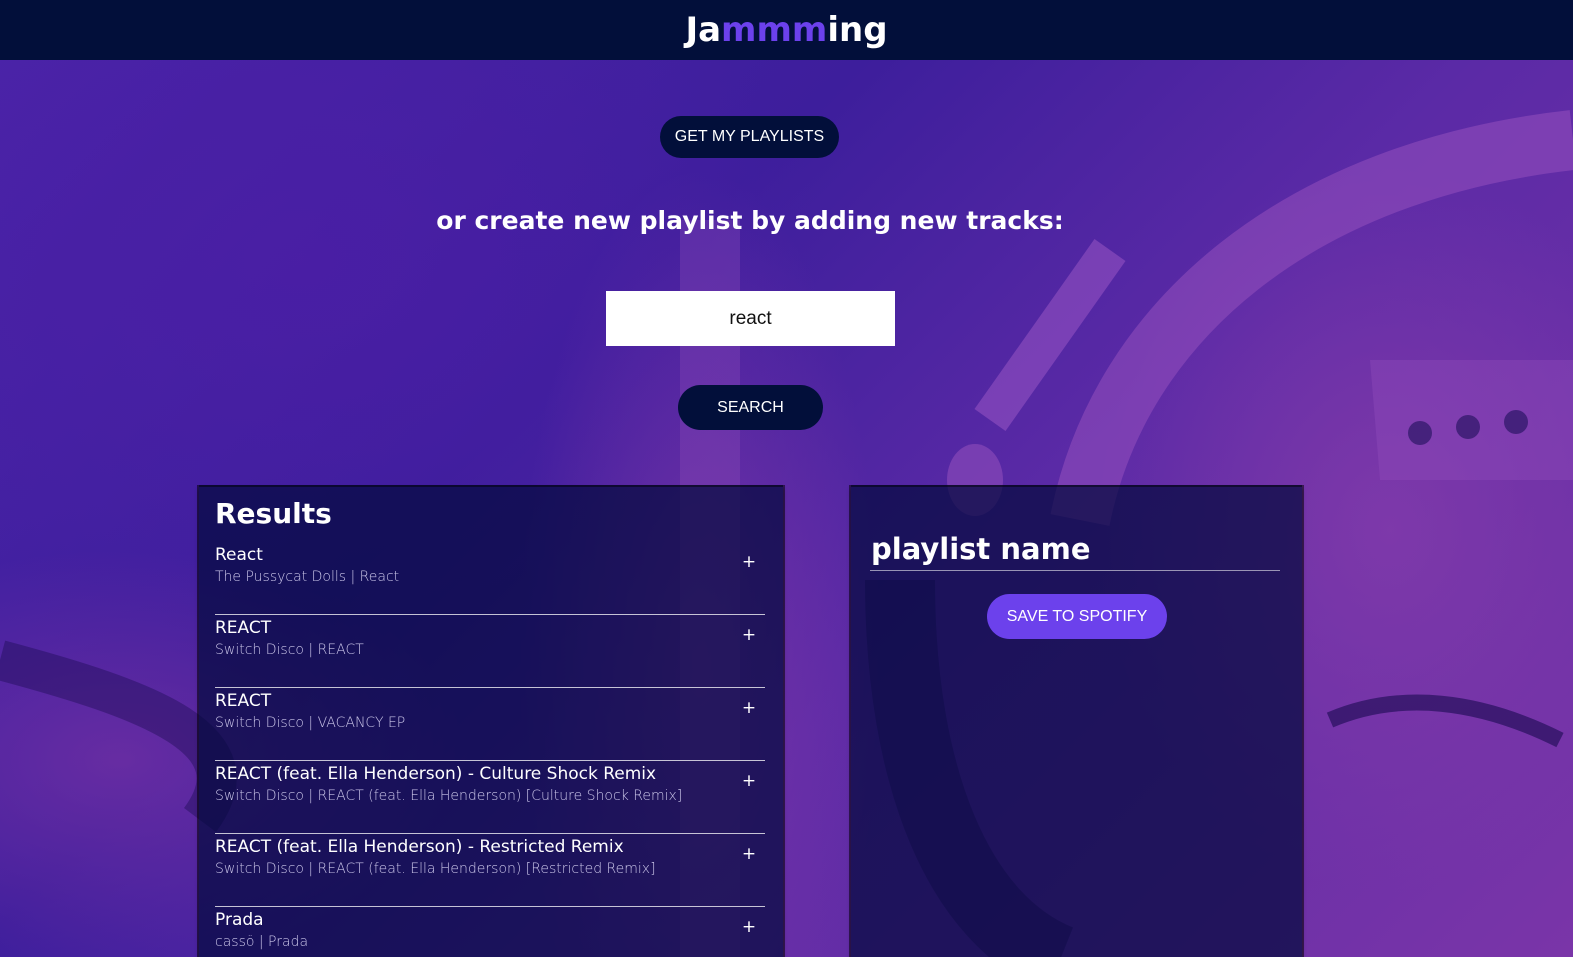 Image resolution: width=1573 pixels, height=957 pixels. Describe the element at coordinates (262, 942) in the screenshot. I see `track-artist-album: cassö | Prada` at that location.